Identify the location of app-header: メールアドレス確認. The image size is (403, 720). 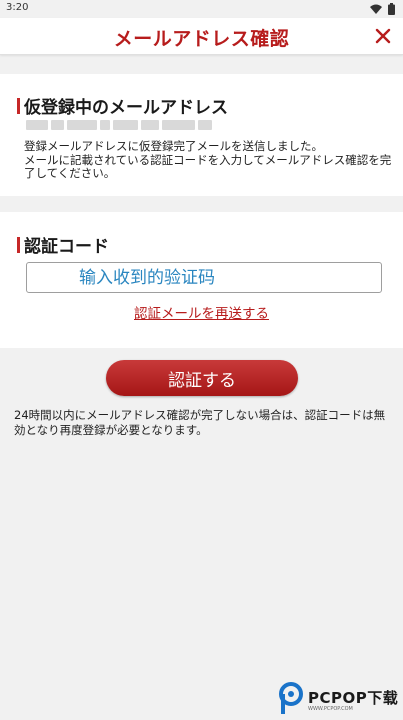
(201, 36).